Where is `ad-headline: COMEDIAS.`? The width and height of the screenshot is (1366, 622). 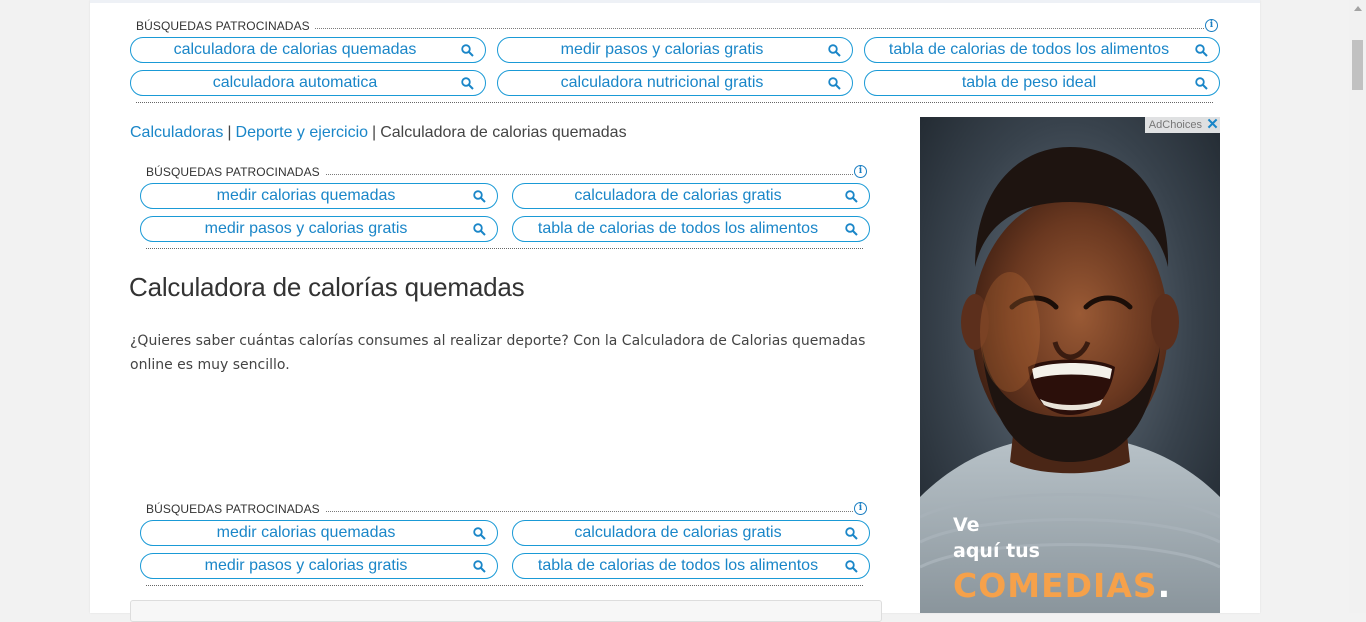
ad-headline: COMEDIAS. is located at coordinates (1062, 586).